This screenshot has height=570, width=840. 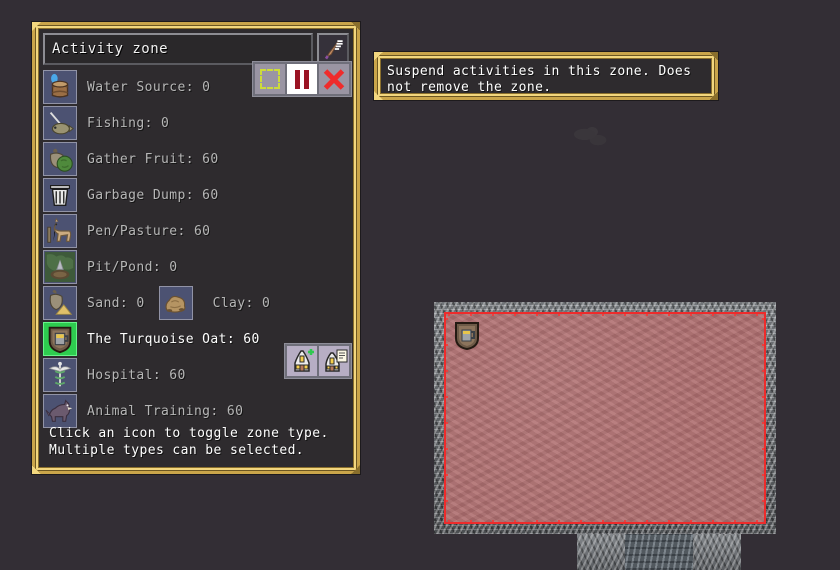 I want to click on building-controls, so click(x=318, y=361).